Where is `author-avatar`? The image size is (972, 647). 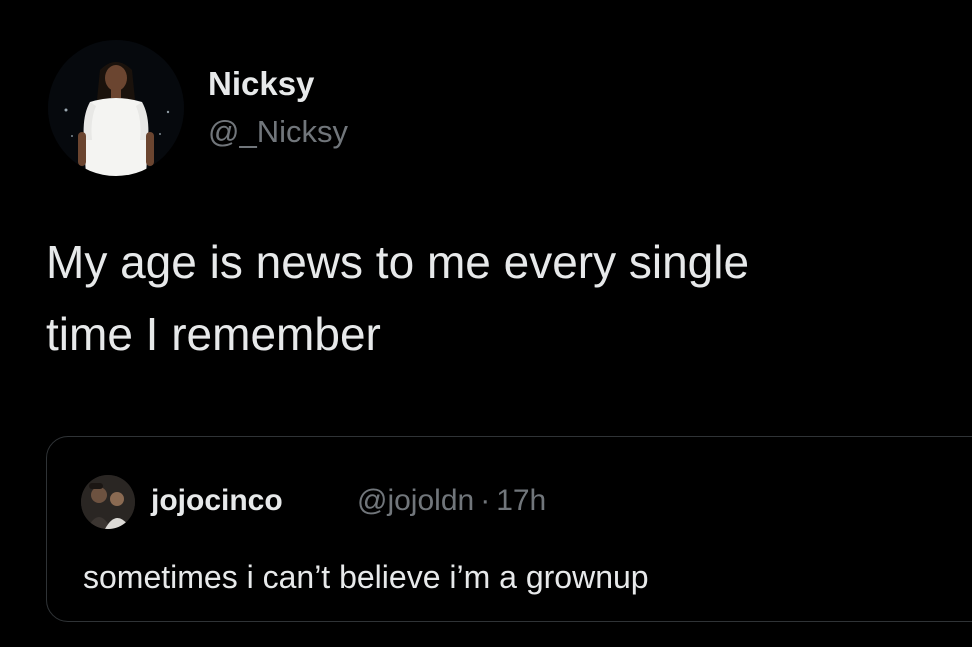 author-avatar is located at coordinates (116, 108).